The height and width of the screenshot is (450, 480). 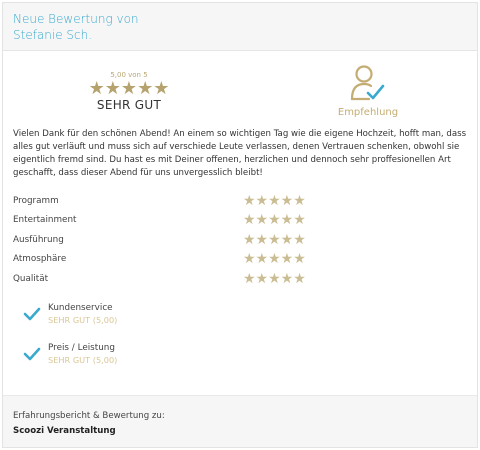 What do you see at coordinates (80, 308) in the screenshot?
I see `badge-name: Kundenservice` at bounding box center [80, 308].